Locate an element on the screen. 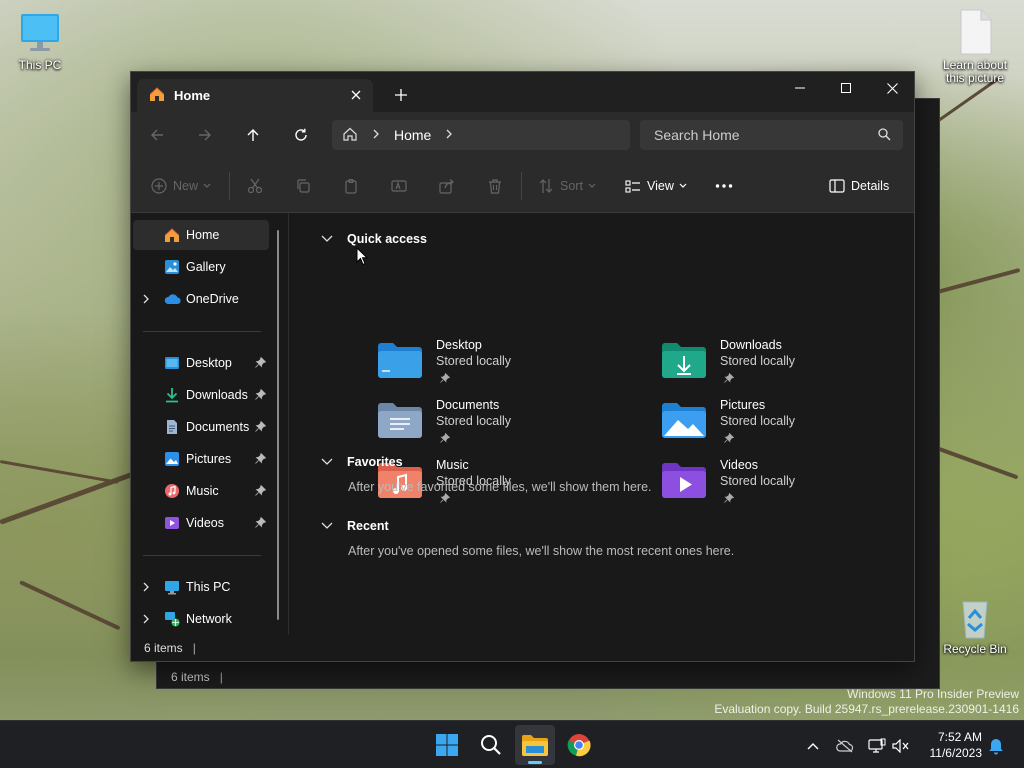 The width and height of the screenshot is (1024, 768). cloud-icon is located at coordinates (173, 300).